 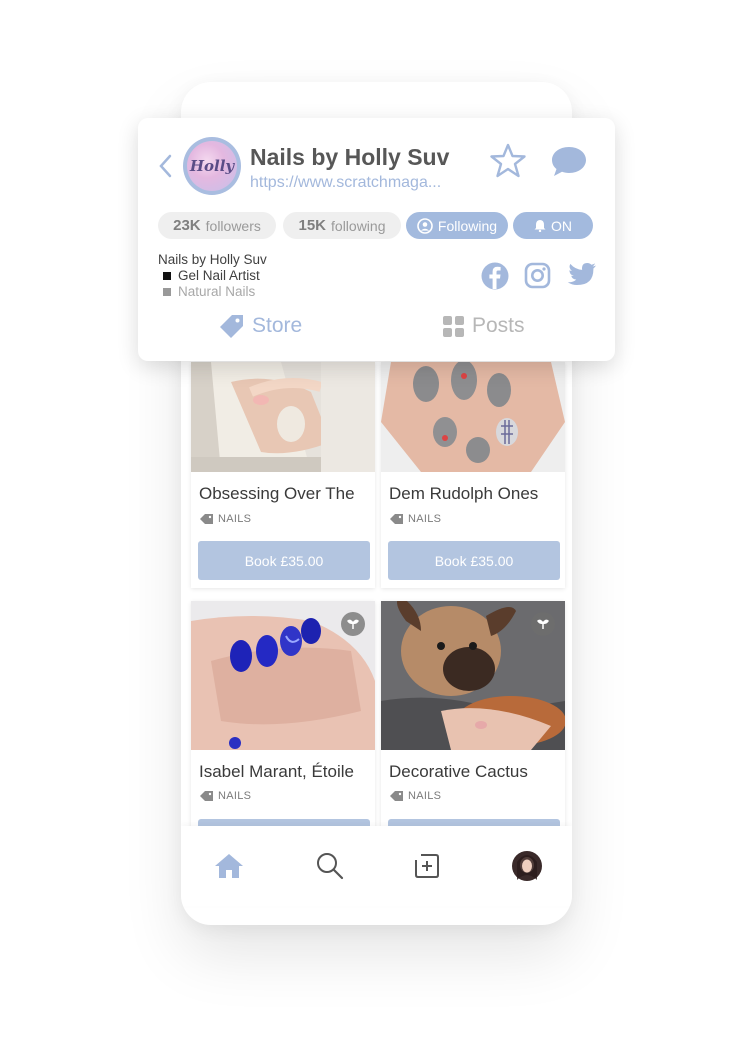 I want to click on followers-count: 23K, so click(x=187, y=225).